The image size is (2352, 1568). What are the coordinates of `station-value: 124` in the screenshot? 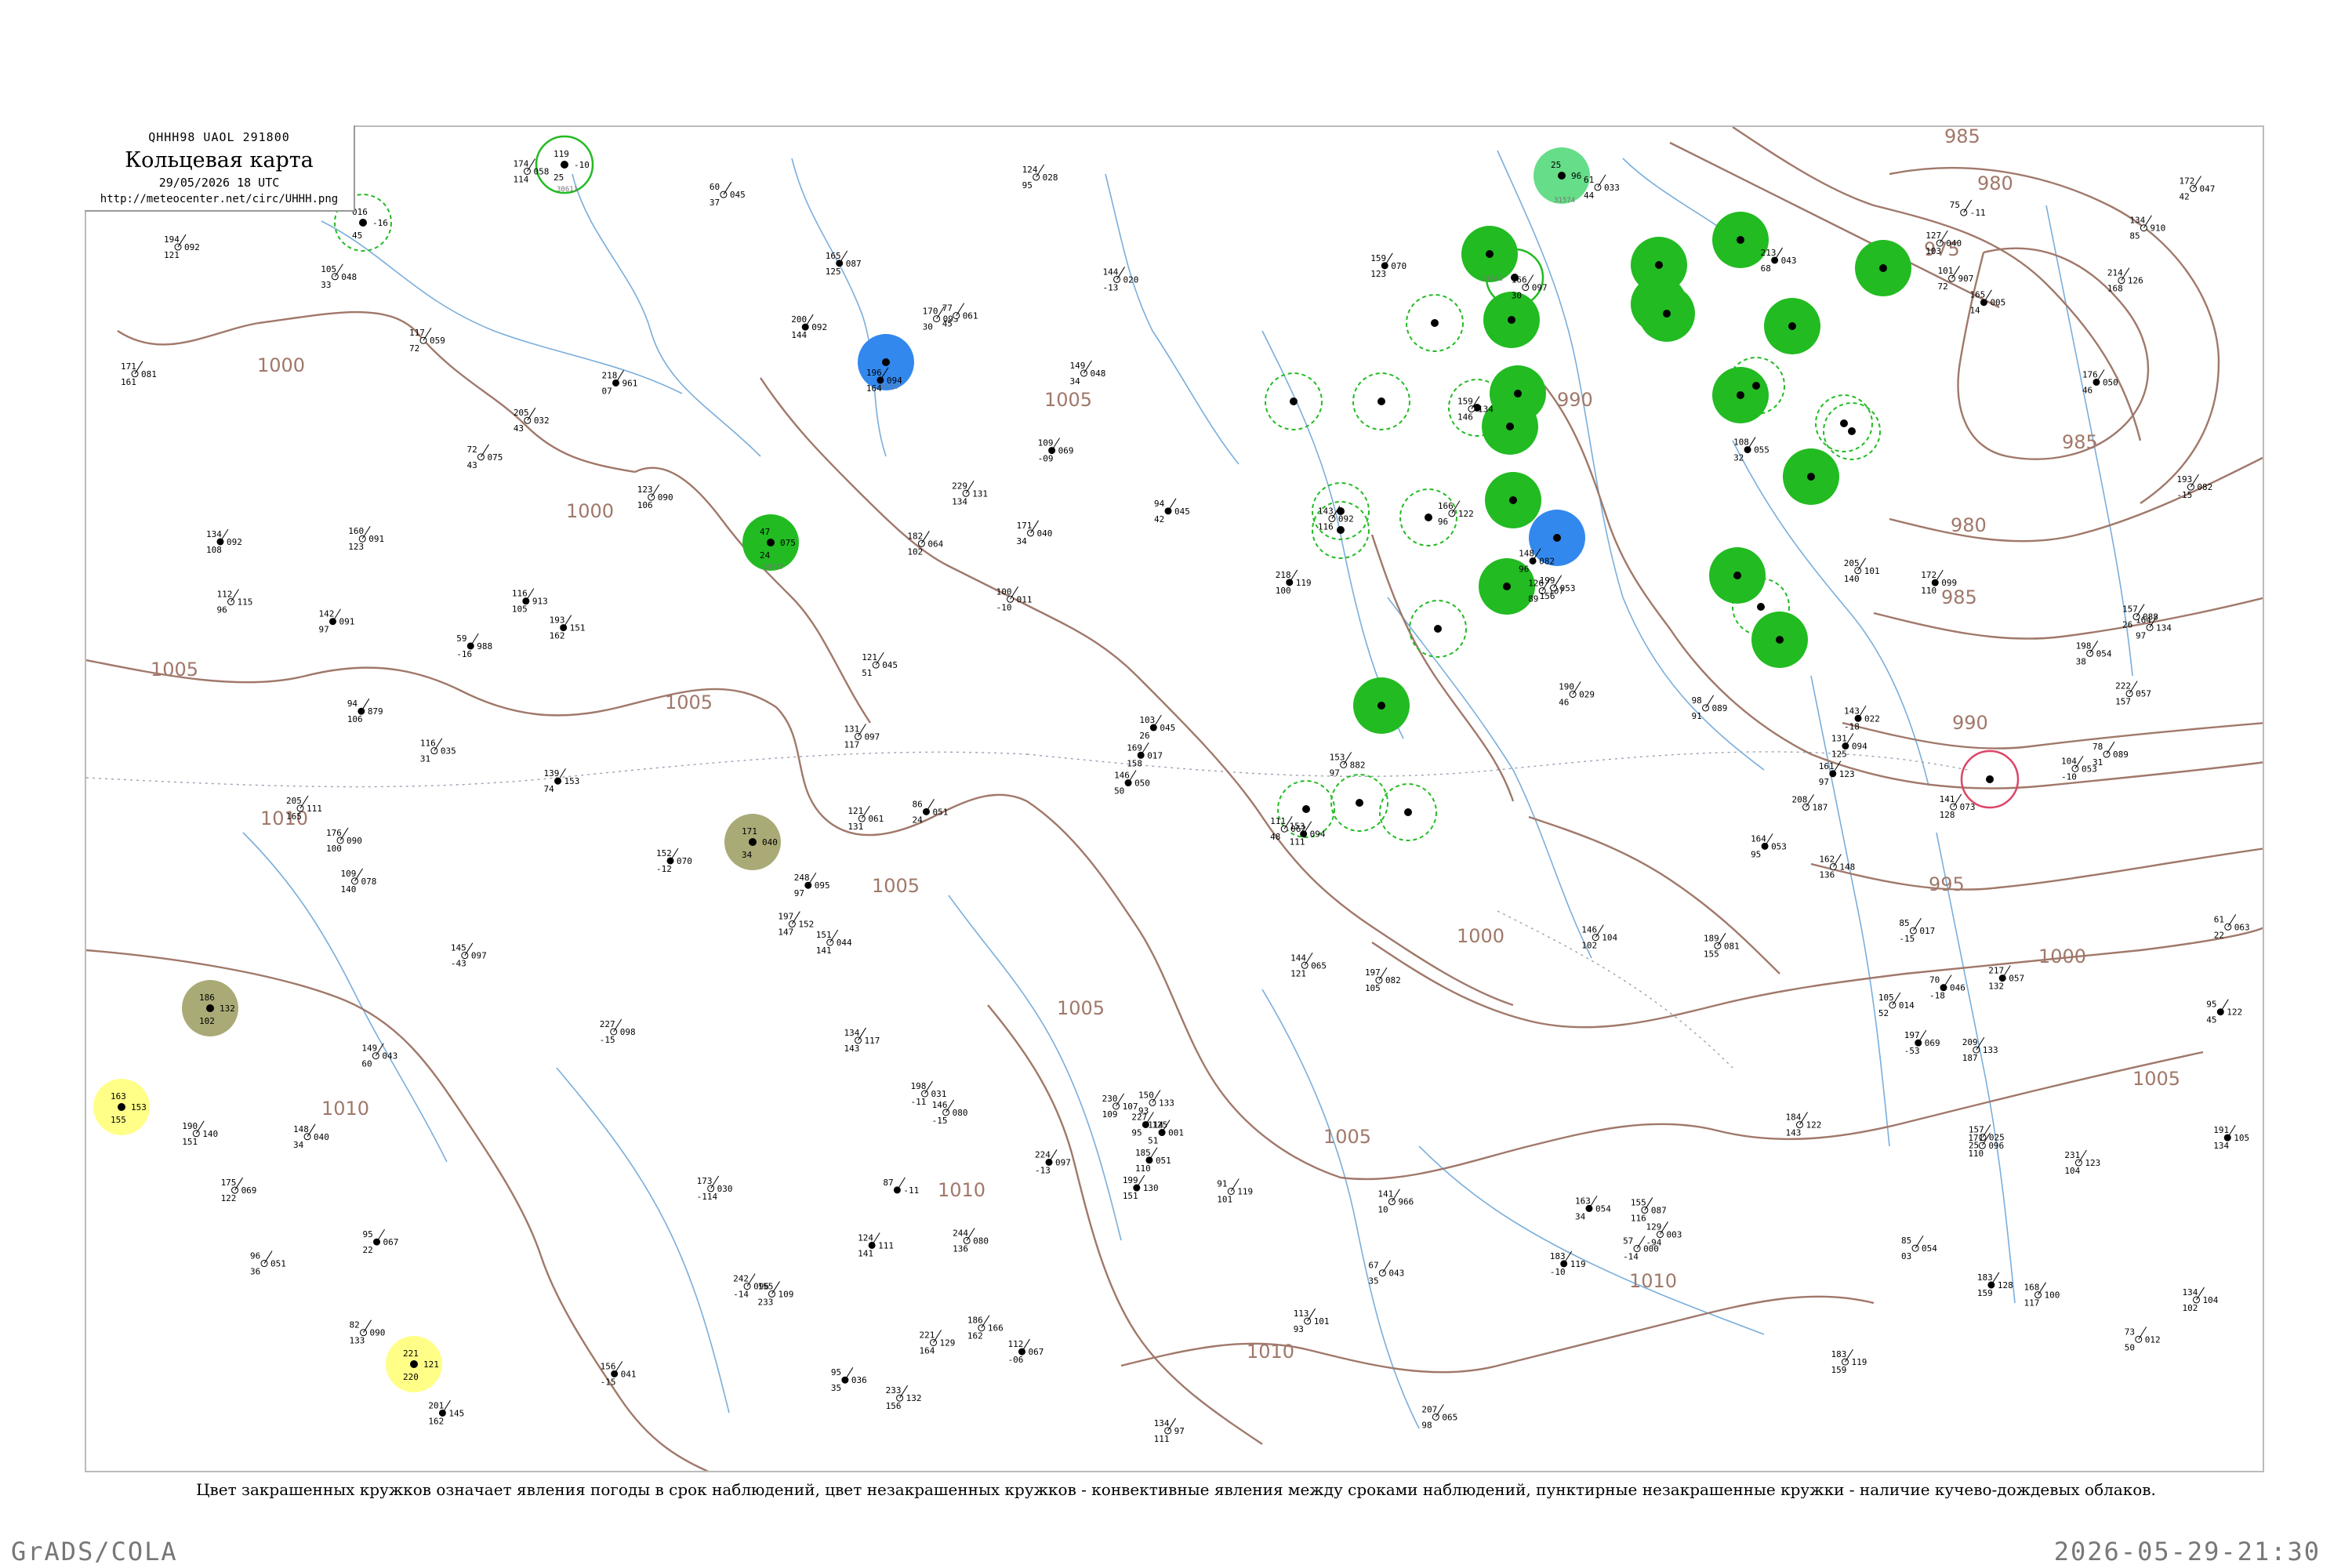 It's located at (1030, 170).